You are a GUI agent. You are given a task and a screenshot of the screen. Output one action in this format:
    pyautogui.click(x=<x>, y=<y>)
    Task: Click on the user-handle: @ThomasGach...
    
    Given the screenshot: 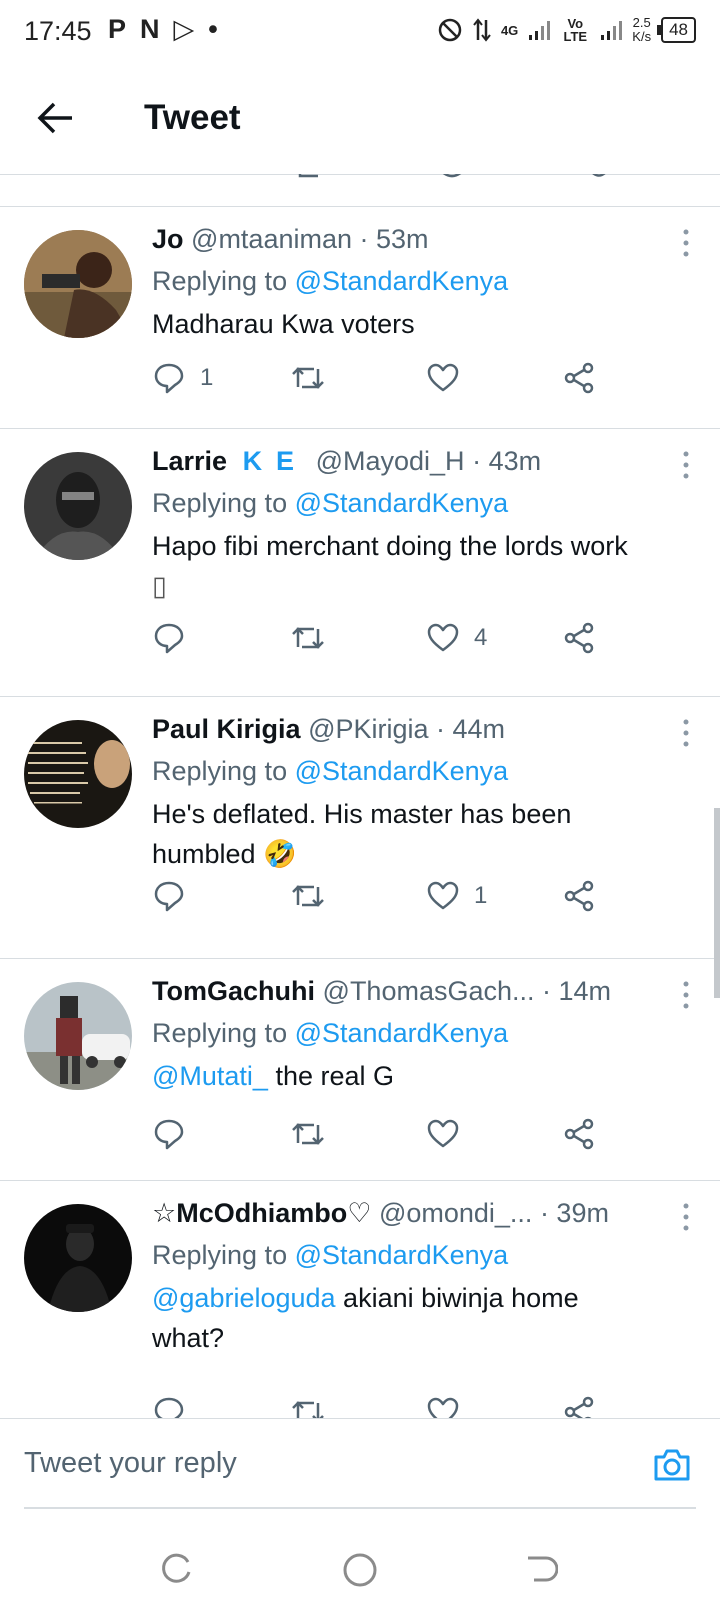 What is the action you would take?
    pyautogui.click(x=429, y=991)
    